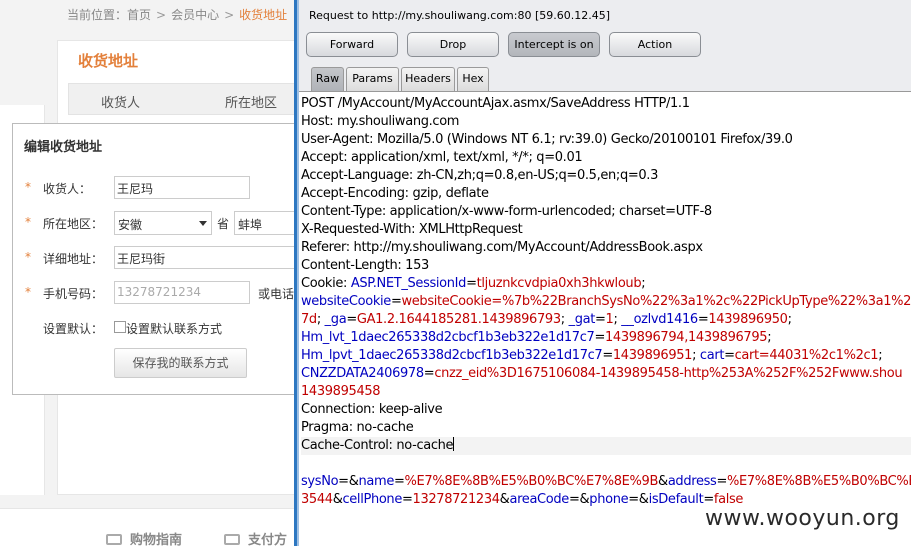 This screenshot has width=911, height=546. I want to click on request-text: Content-Length: 153, so click(365, 265).